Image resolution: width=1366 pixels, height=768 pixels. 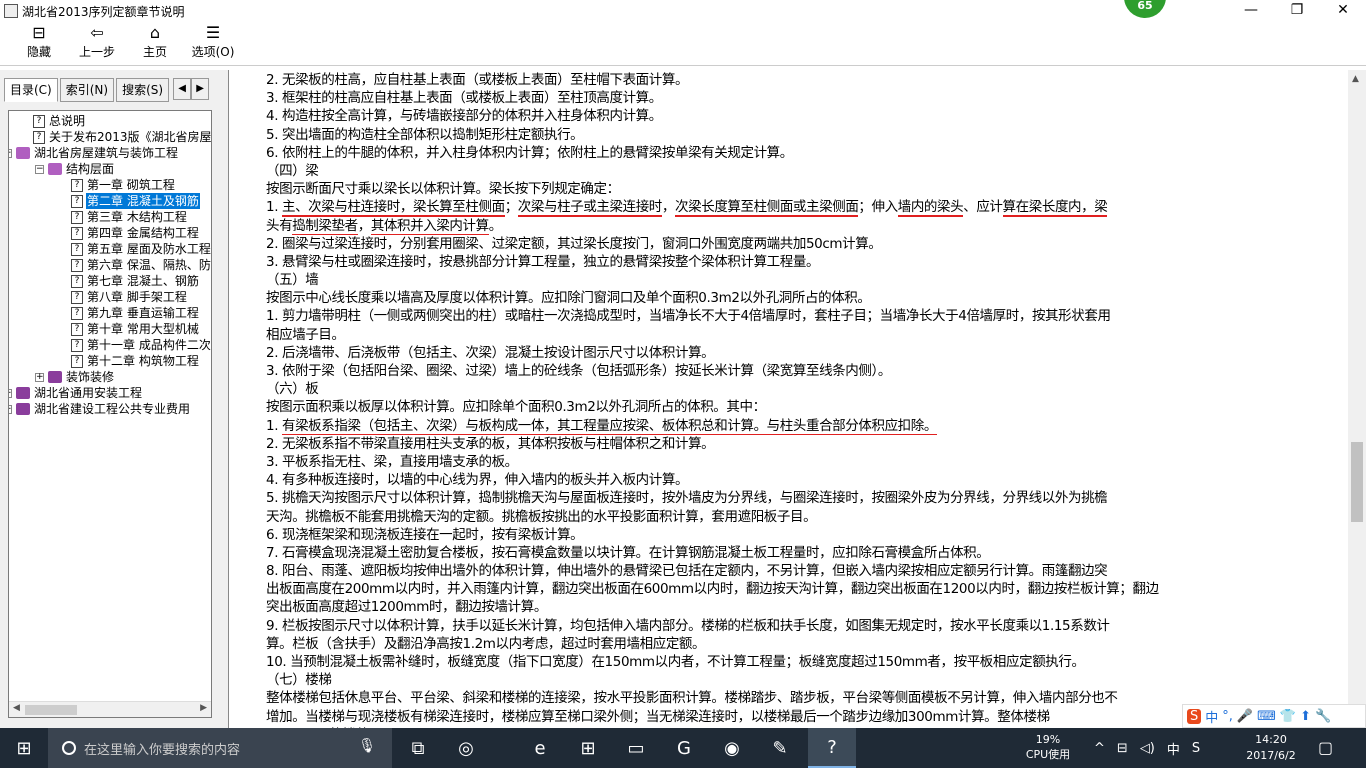 I want to click on text-segment: 3. 平板系指无柱、梁，直接用墙支承的板。, so click(x=392, y=461).